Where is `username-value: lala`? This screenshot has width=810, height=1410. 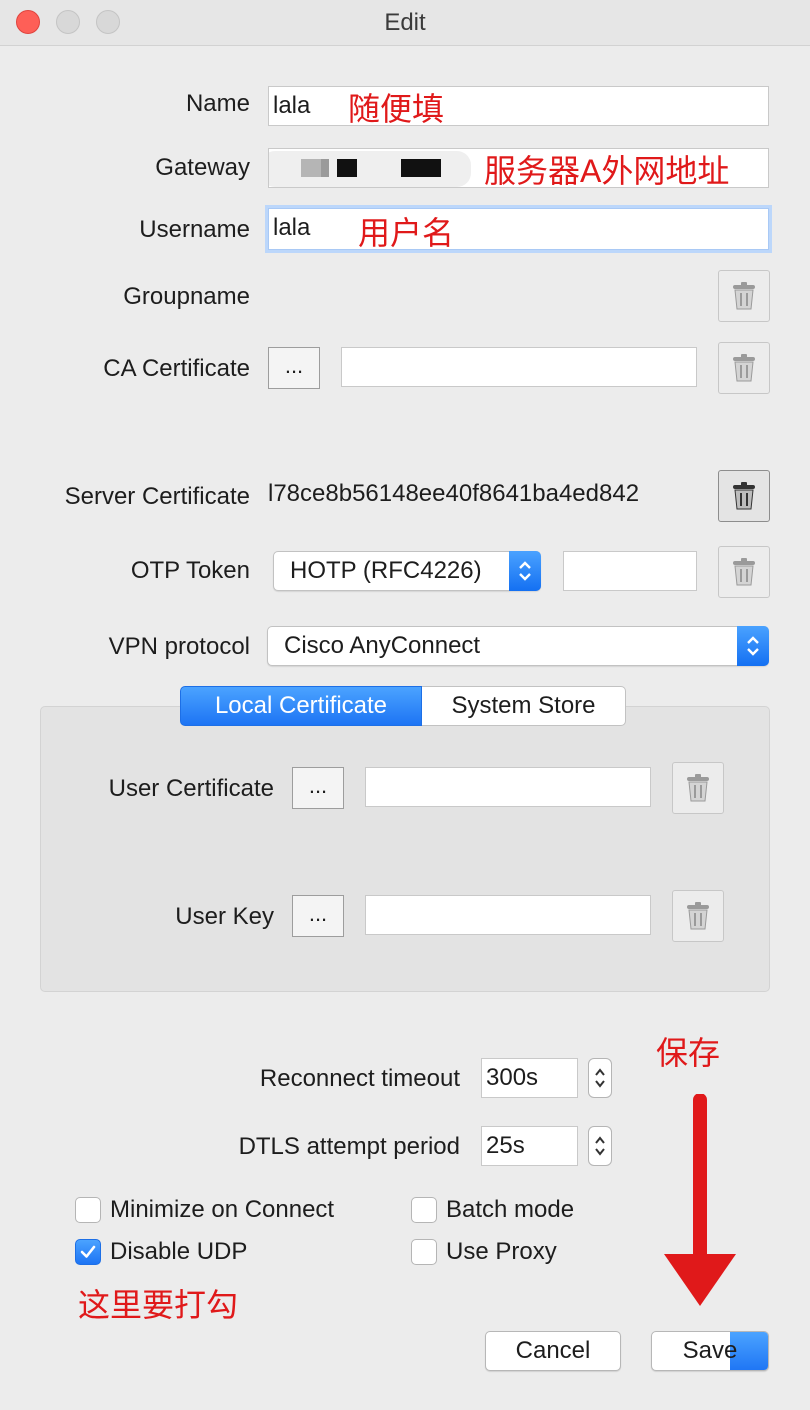
username-value: lala is located at coordinates (292, 227).